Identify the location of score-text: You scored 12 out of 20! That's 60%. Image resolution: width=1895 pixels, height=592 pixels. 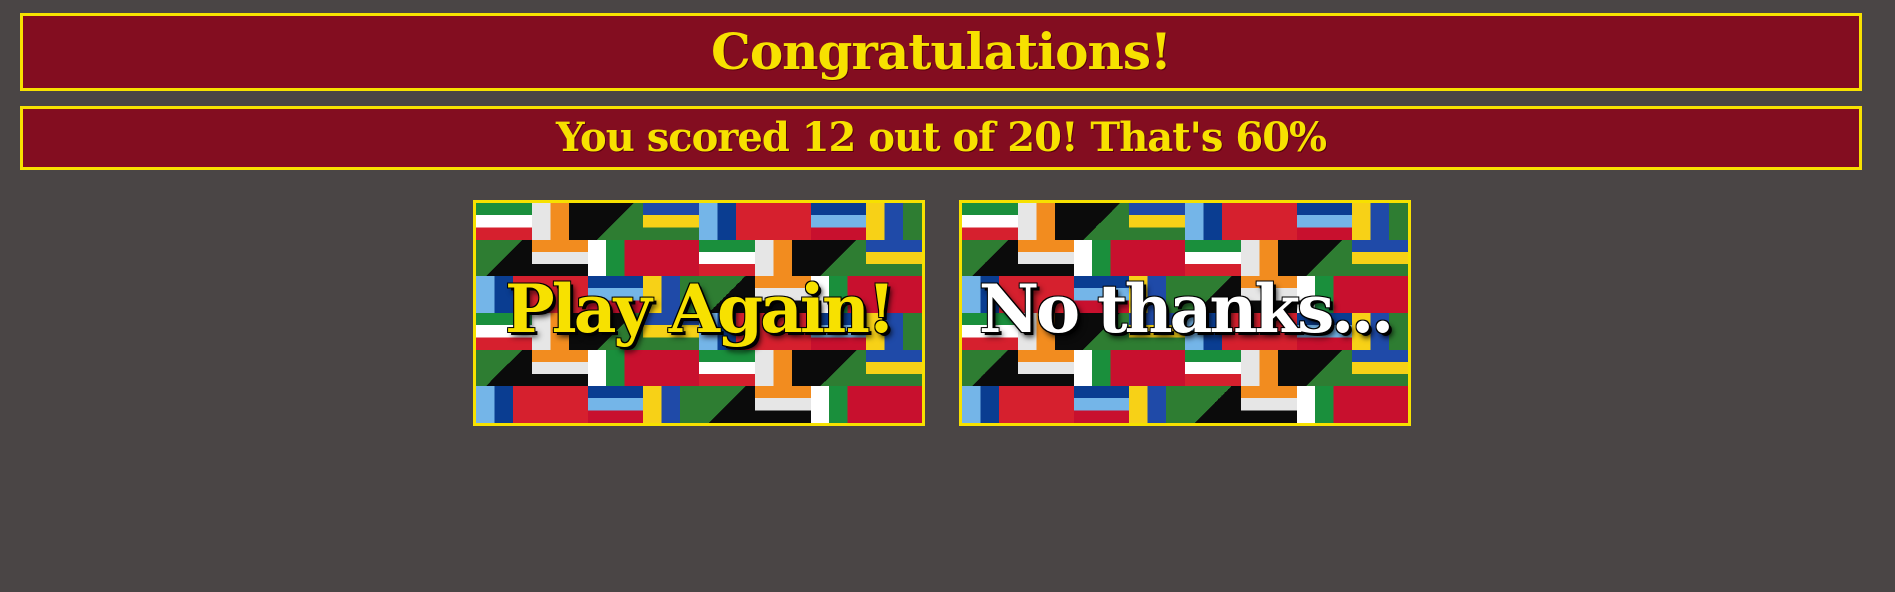
(941, 137).